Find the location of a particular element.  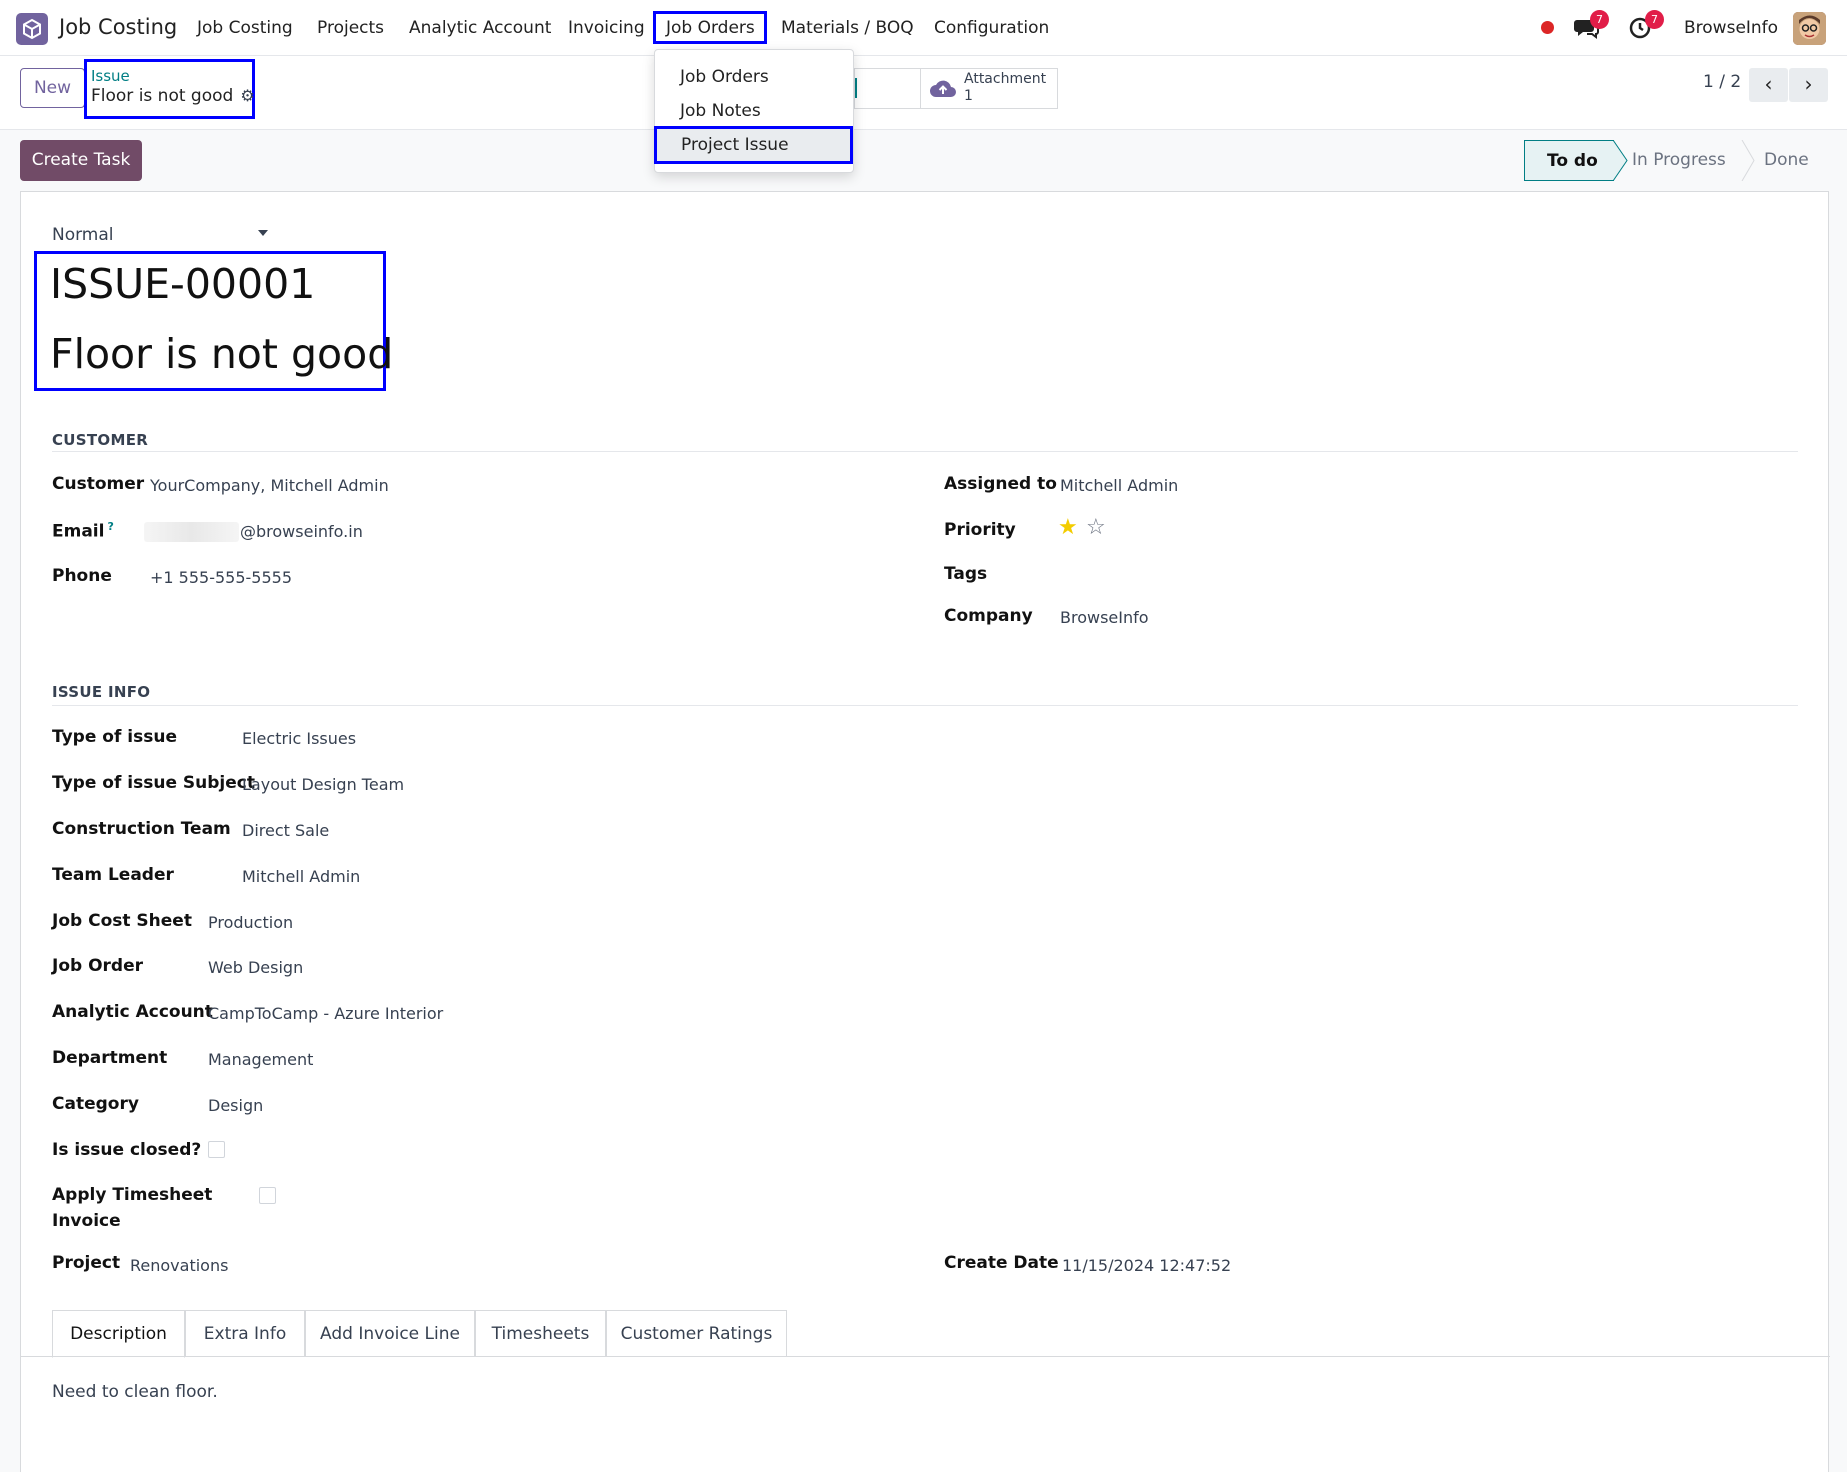

job-orders-dropdown: Job Orders Job Notes Project Issue is located at coordinates (754, 111).